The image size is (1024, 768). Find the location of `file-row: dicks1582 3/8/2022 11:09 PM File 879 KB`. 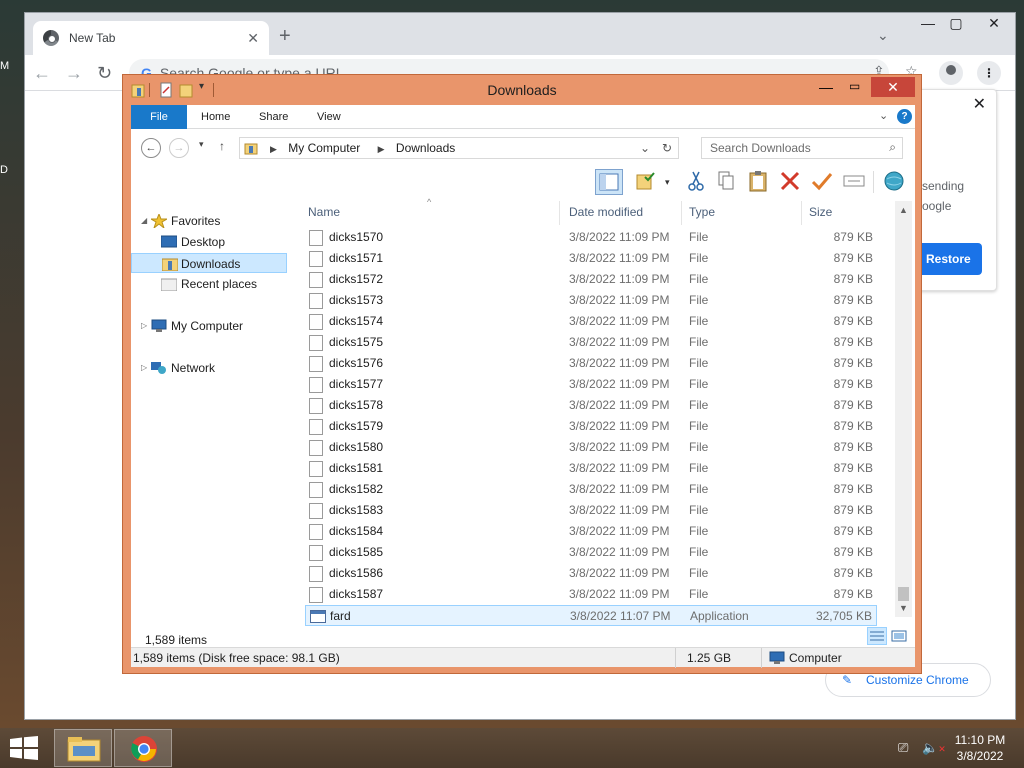

file-row: dicks1582 3/8/2022 11:09 PM File 879 KB is located at coordinates (591, 489).